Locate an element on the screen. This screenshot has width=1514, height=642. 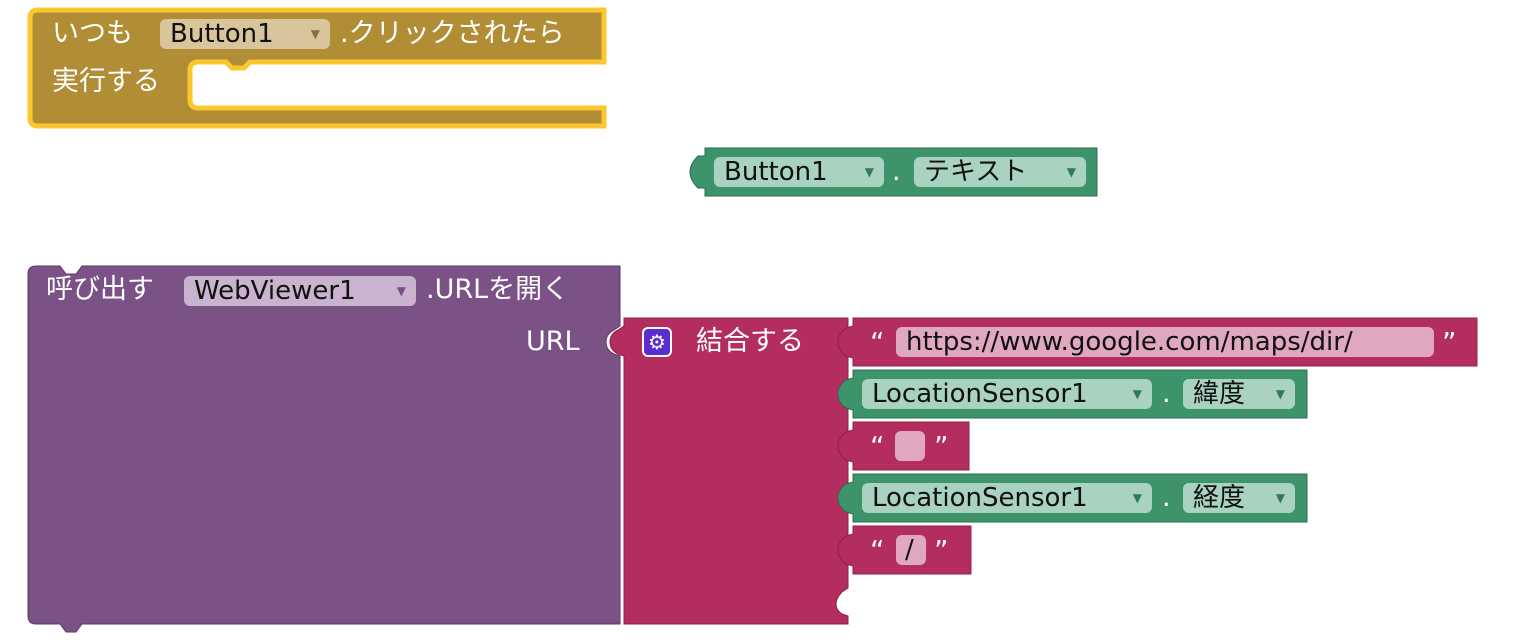
lng-component-dropdown: LocationSensor1 ▼ is located at coordinates (1007, 498).